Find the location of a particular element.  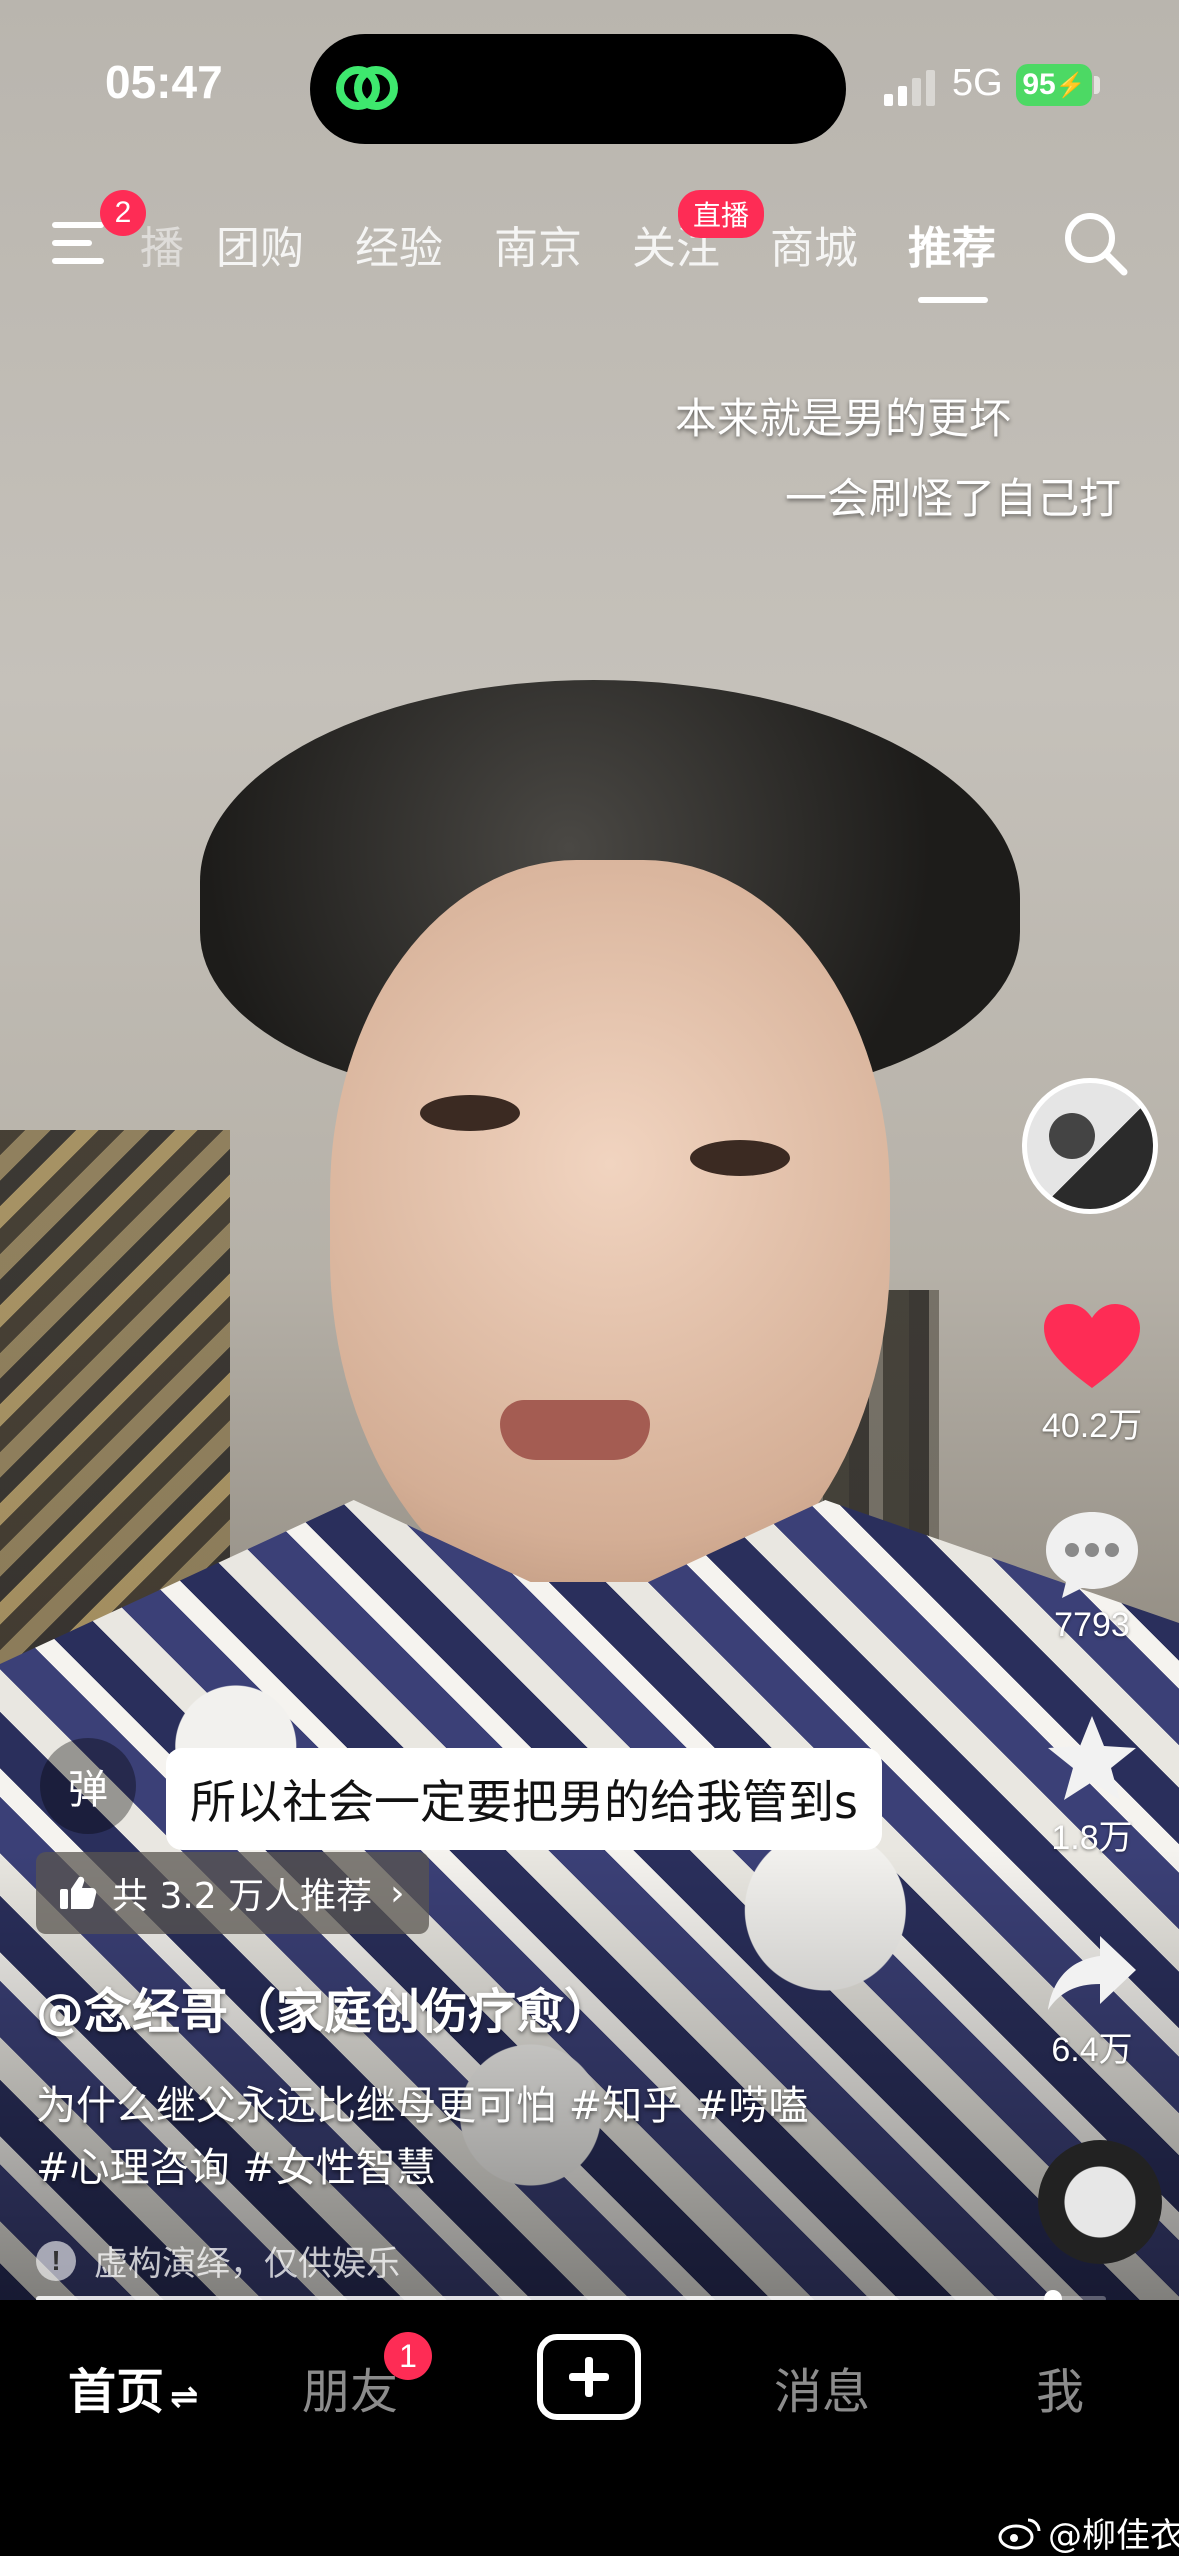

like-count: 40.2万 is located at coordinates (1092, 1426).